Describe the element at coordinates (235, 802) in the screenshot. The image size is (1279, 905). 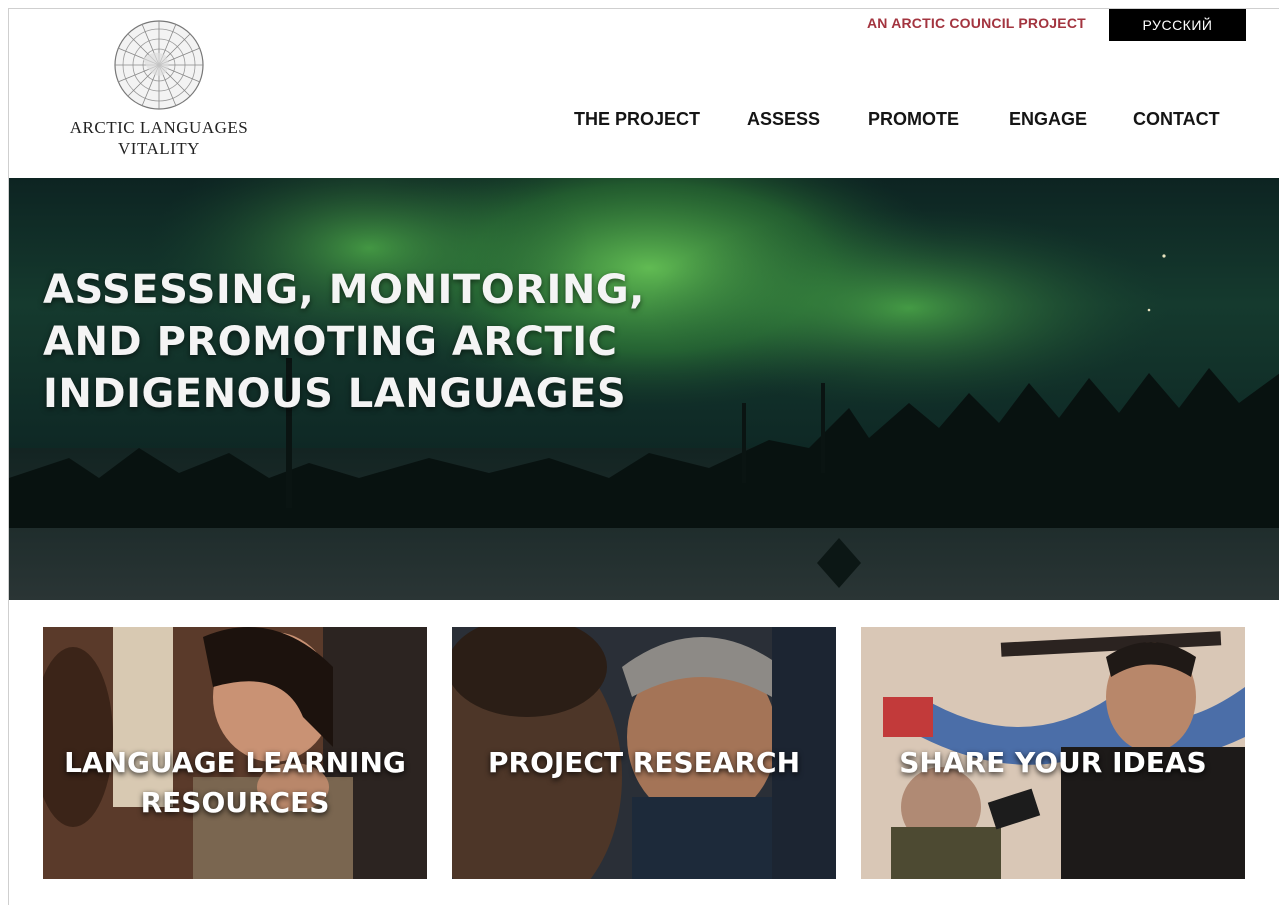
I see `card-label-language-learning-line2: RESOURCES` at that location.